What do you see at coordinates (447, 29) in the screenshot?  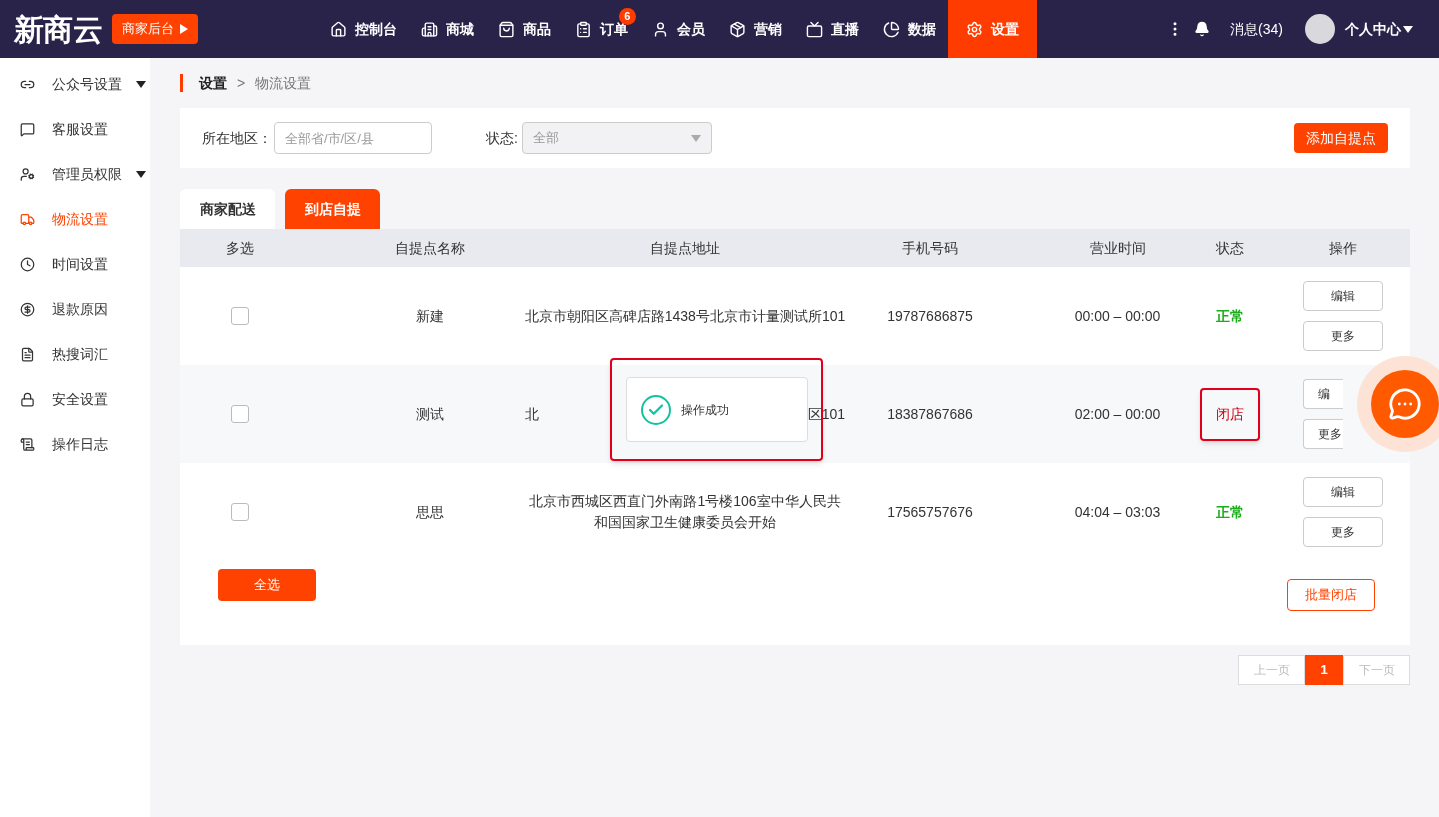 I see `nav-tab: 商城` at bounding box center [447, 29].